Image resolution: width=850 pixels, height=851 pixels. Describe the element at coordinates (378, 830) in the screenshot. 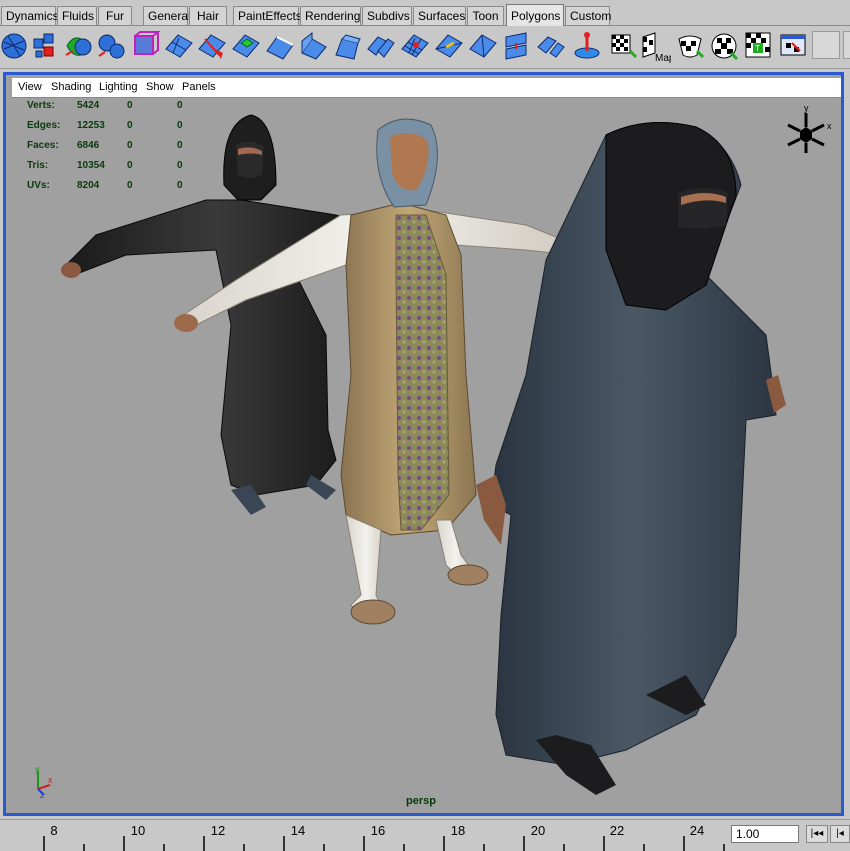

I see `tick-label: 16` at that location.